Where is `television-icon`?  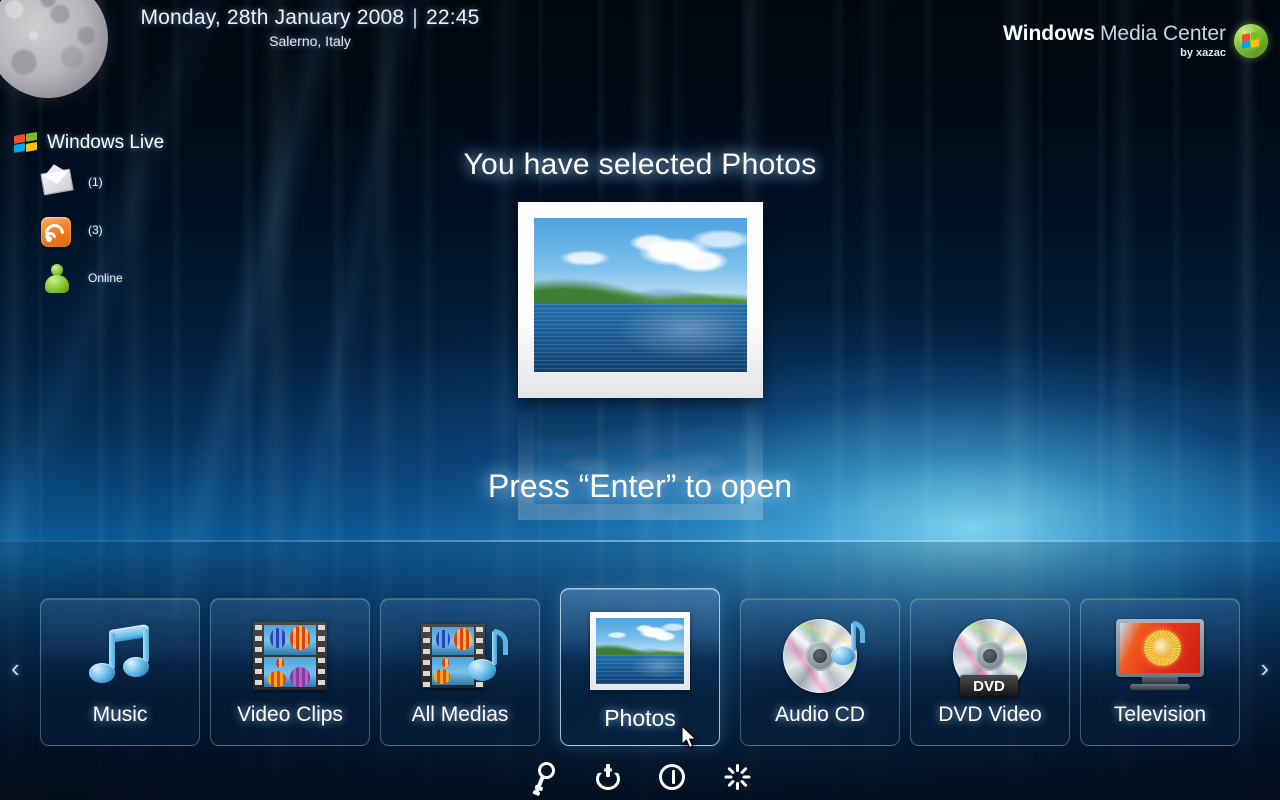 television-icon is located at coordinates (1160, 656).